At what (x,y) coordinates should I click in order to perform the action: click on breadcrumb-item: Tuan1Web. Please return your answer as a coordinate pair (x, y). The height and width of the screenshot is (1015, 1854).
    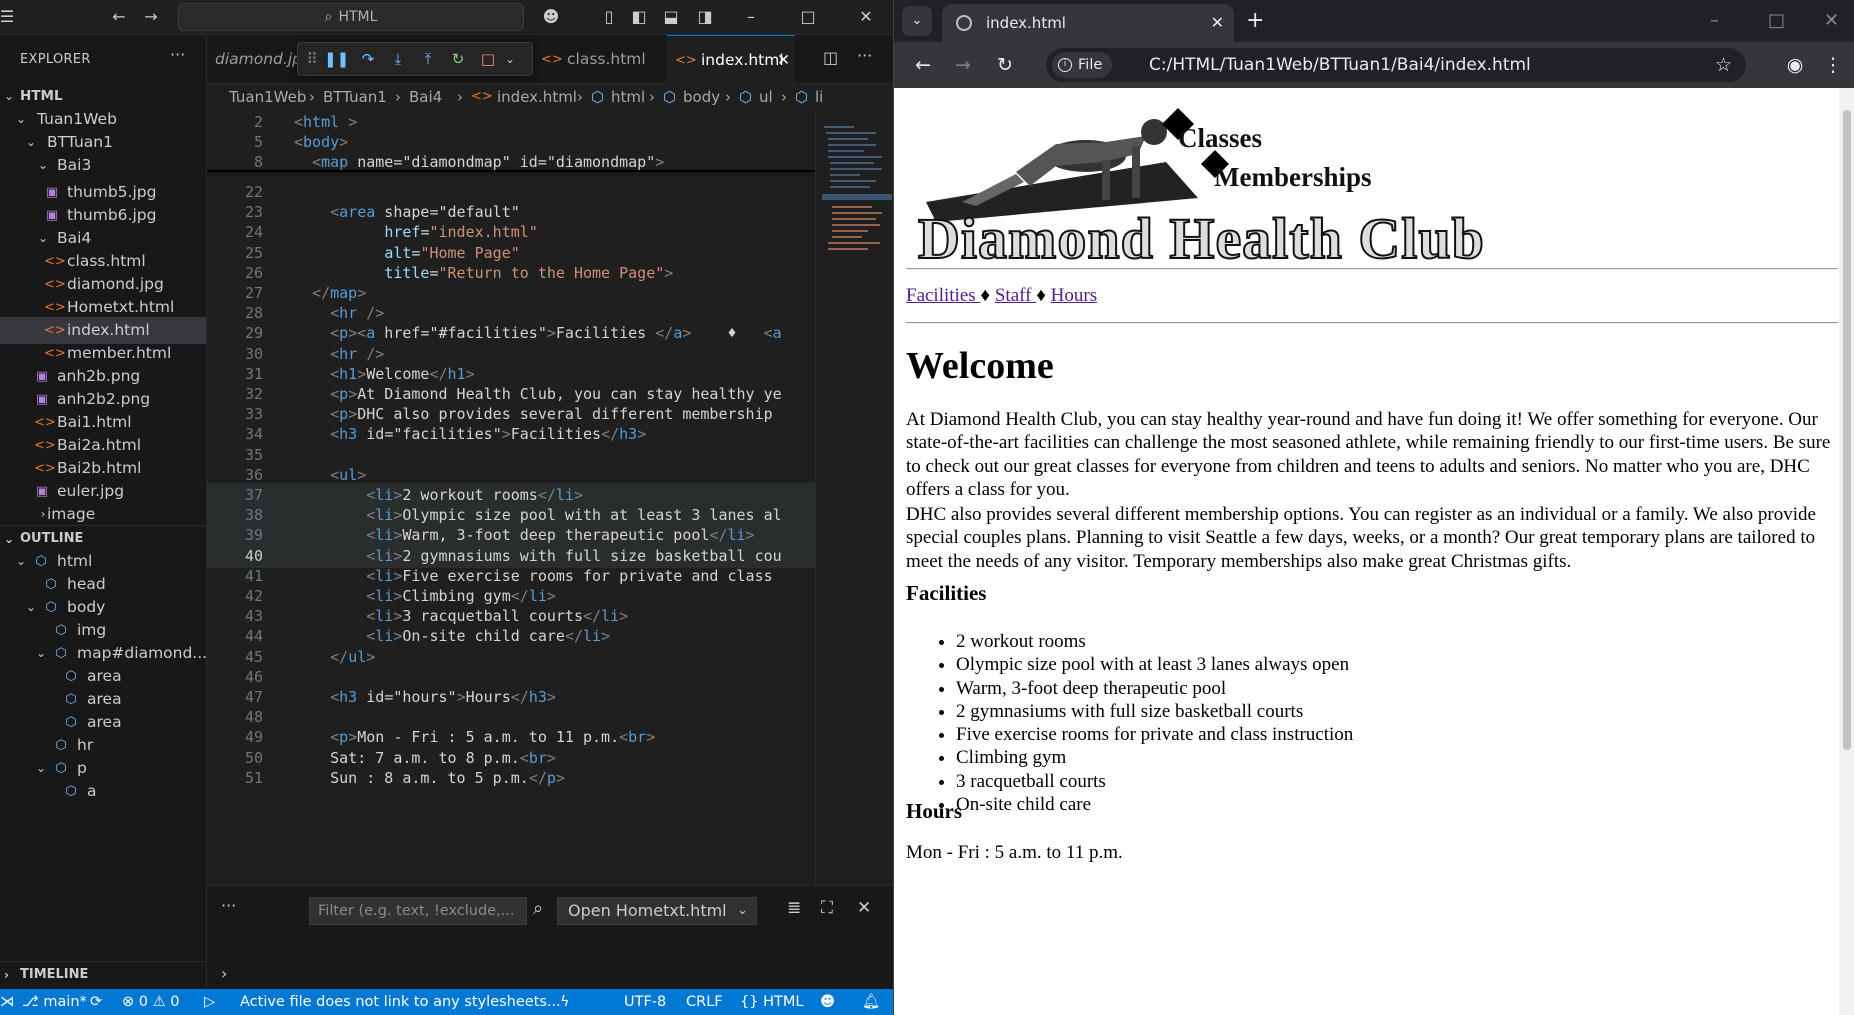
    Looking at the image, I should click on (267, 97).